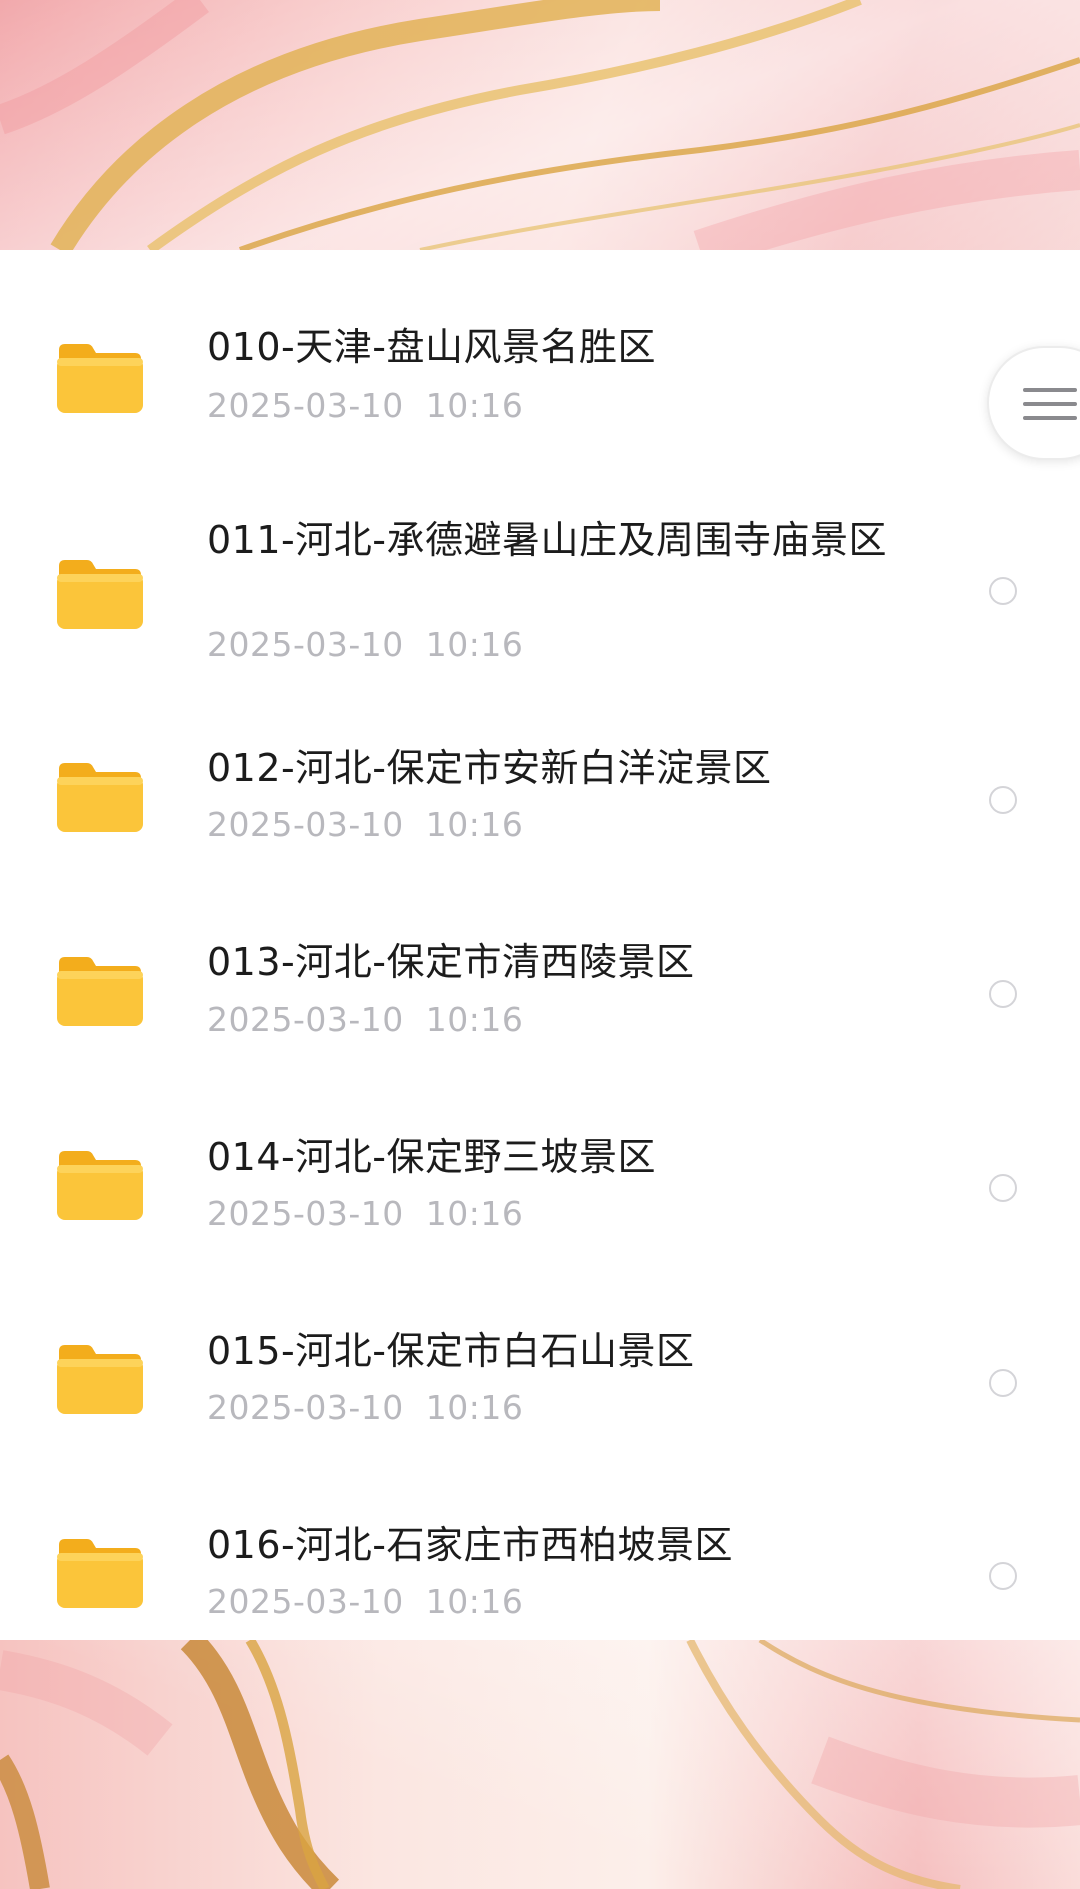 This screenshot has width=1080, height=1889. I want to click on folder-title: 015-河北-保定市白石山景区, so click(451, 1351).